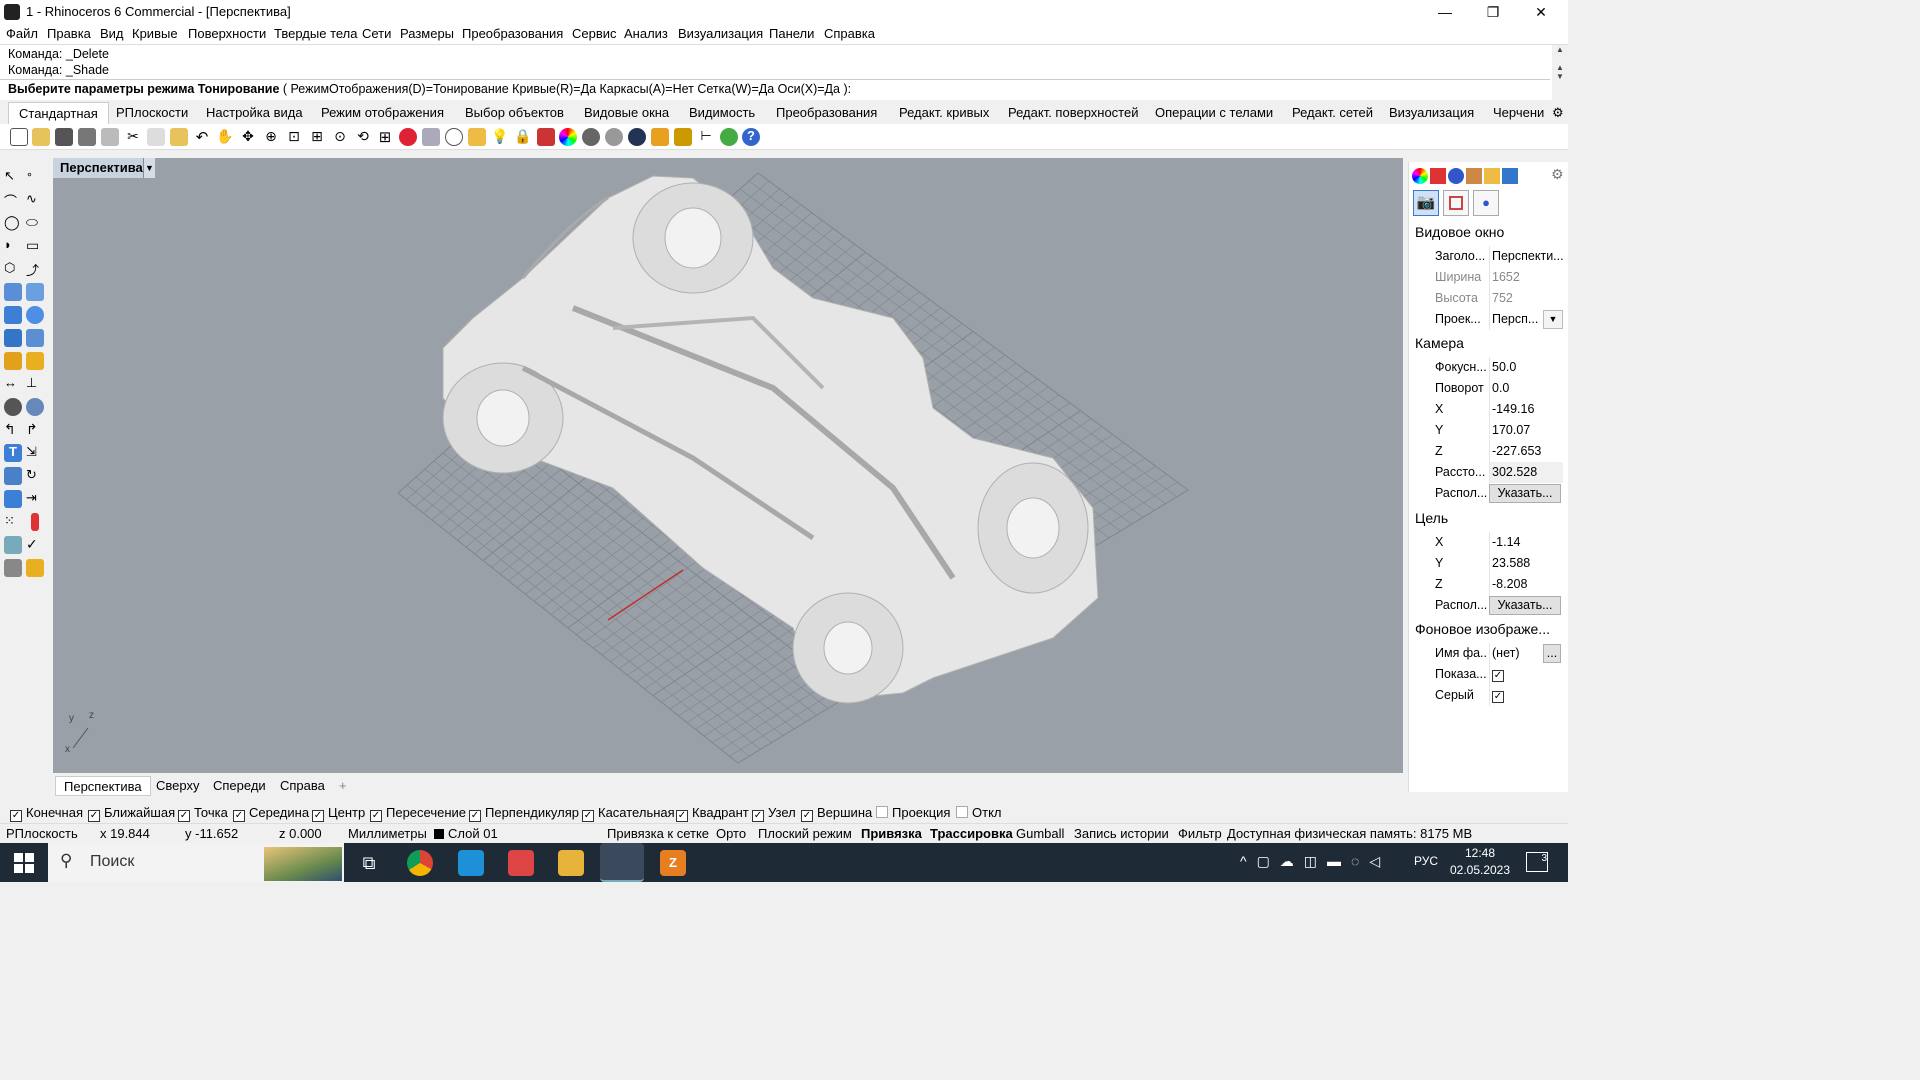  I want to click on tab-transform: Преобразования, so click(826, 113).